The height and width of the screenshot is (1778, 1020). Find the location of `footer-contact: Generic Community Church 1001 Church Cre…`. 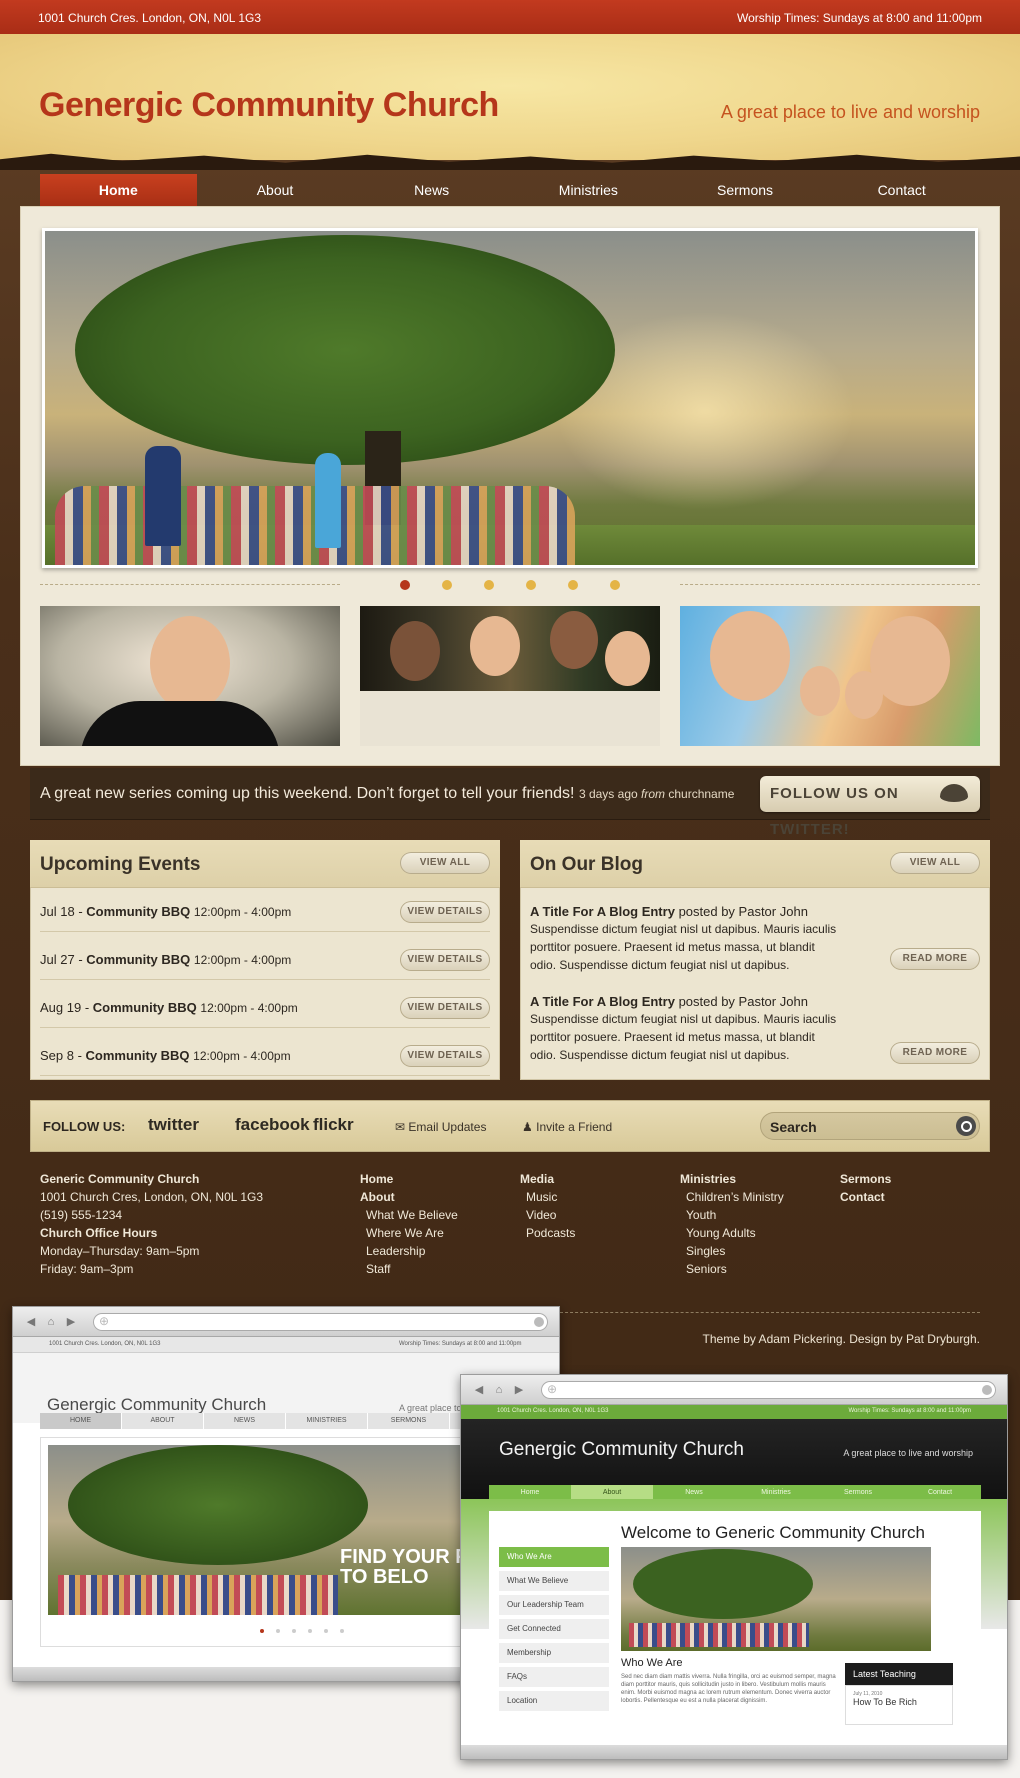

footer-contact: Generic Community Church 1001 Church Cre… is located at coordinates (152, 1224).